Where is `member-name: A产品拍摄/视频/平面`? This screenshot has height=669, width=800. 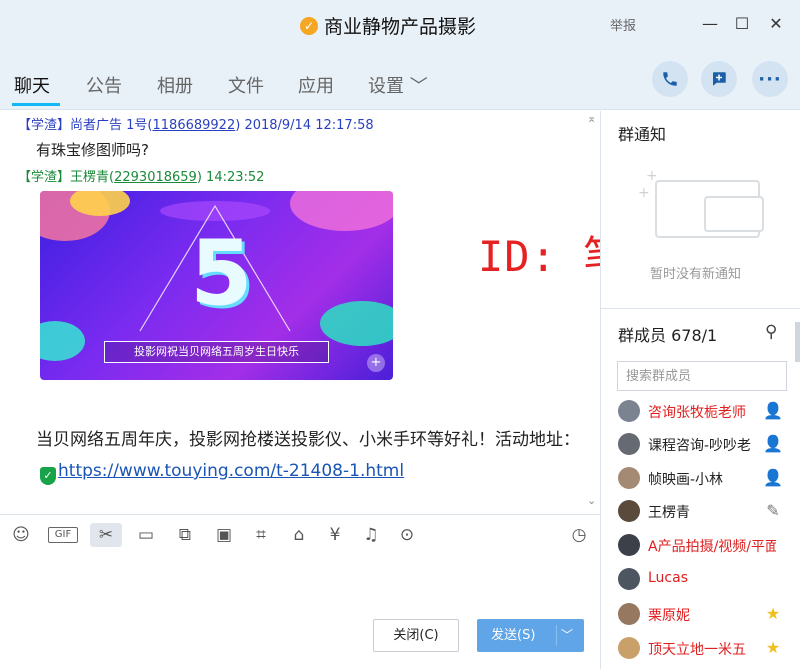 member-name: A产品拍摄/视频/平面 is located at coordinates (712, 547).